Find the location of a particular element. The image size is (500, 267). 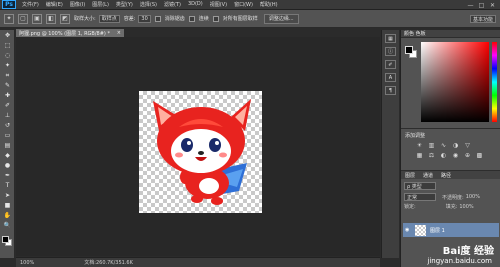

eyedropper-tool-icon: ✎ is located at coordinates (7, 85).